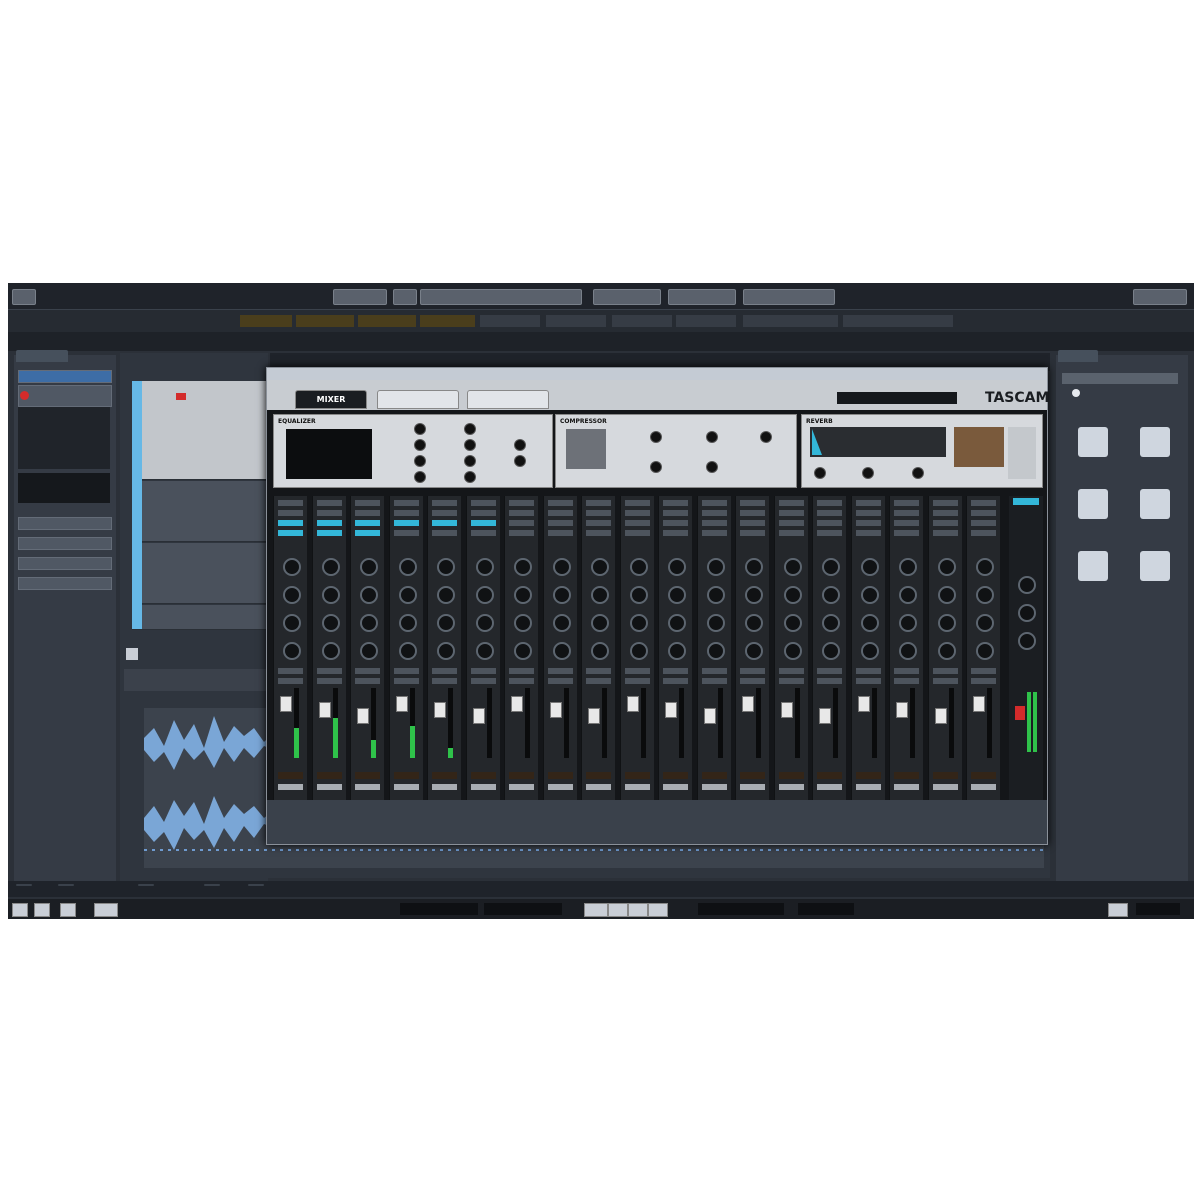 The image size is (1200, 1200). Describe the element at coordinates (658, 910) in the screenshot. I see `record-button-transport` at that location.